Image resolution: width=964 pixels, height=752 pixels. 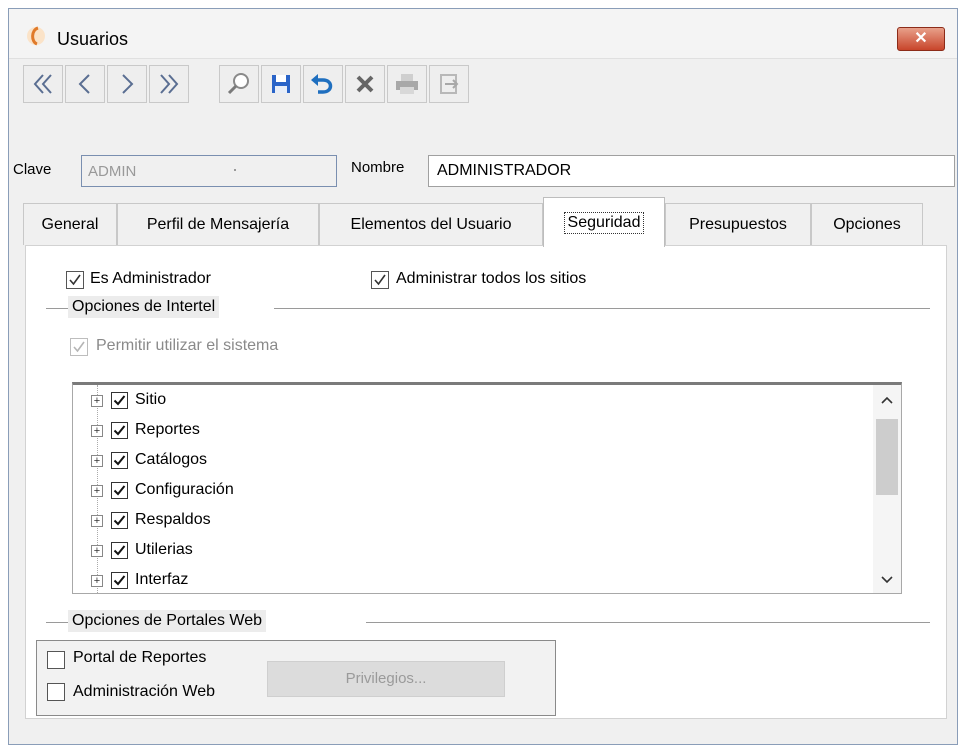 I want to click on scroll-up-arrow-icon, so click(x=887, y=399).